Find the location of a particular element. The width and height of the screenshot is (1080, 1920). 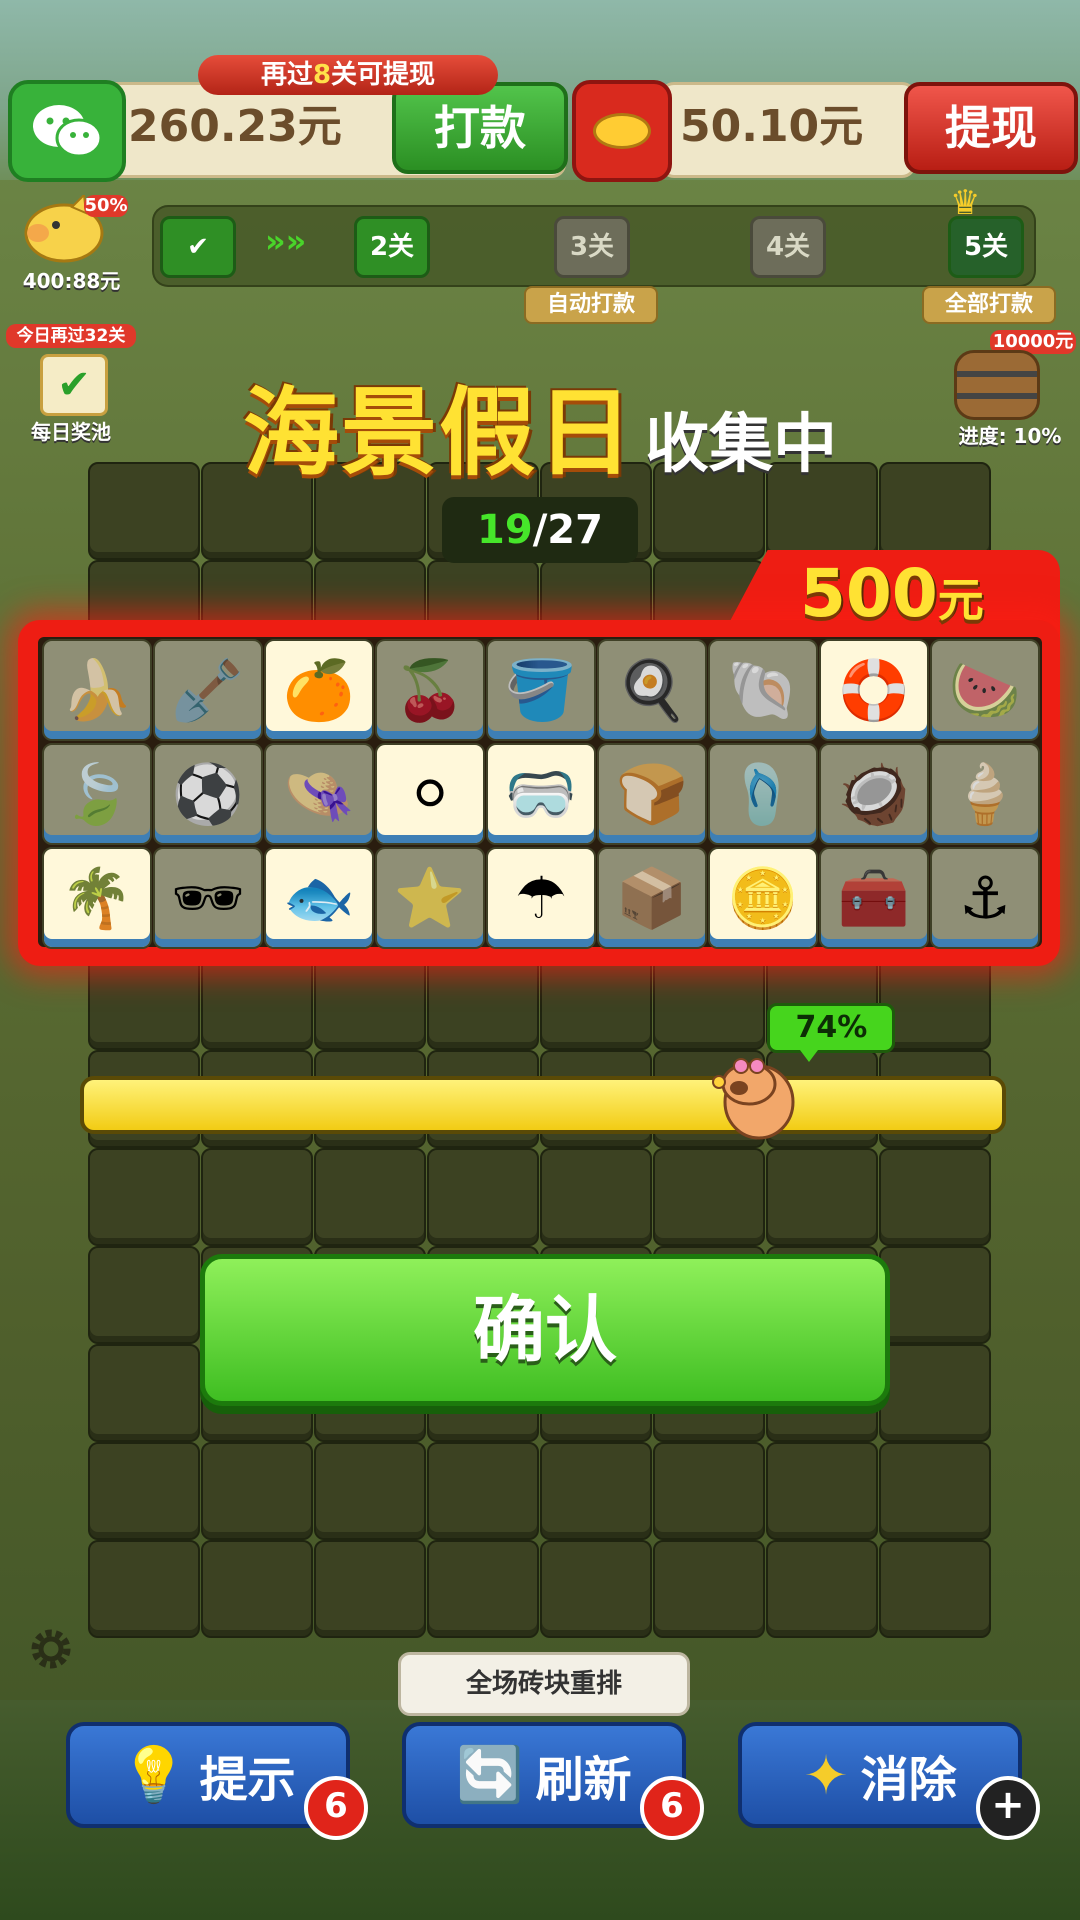

bread-icon: 🍞 is located at coordinates (652, 794).